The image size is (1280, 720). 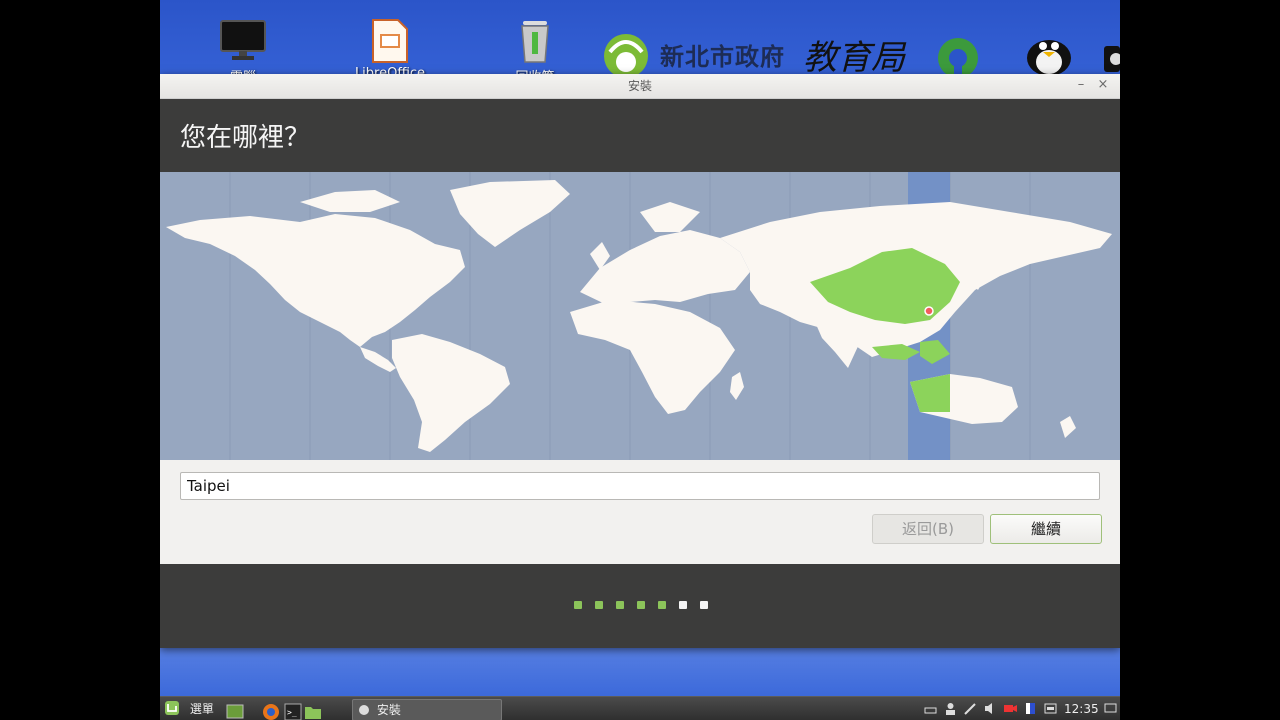 I want to click on close-icon: ×, so click(x=1103, y=86).